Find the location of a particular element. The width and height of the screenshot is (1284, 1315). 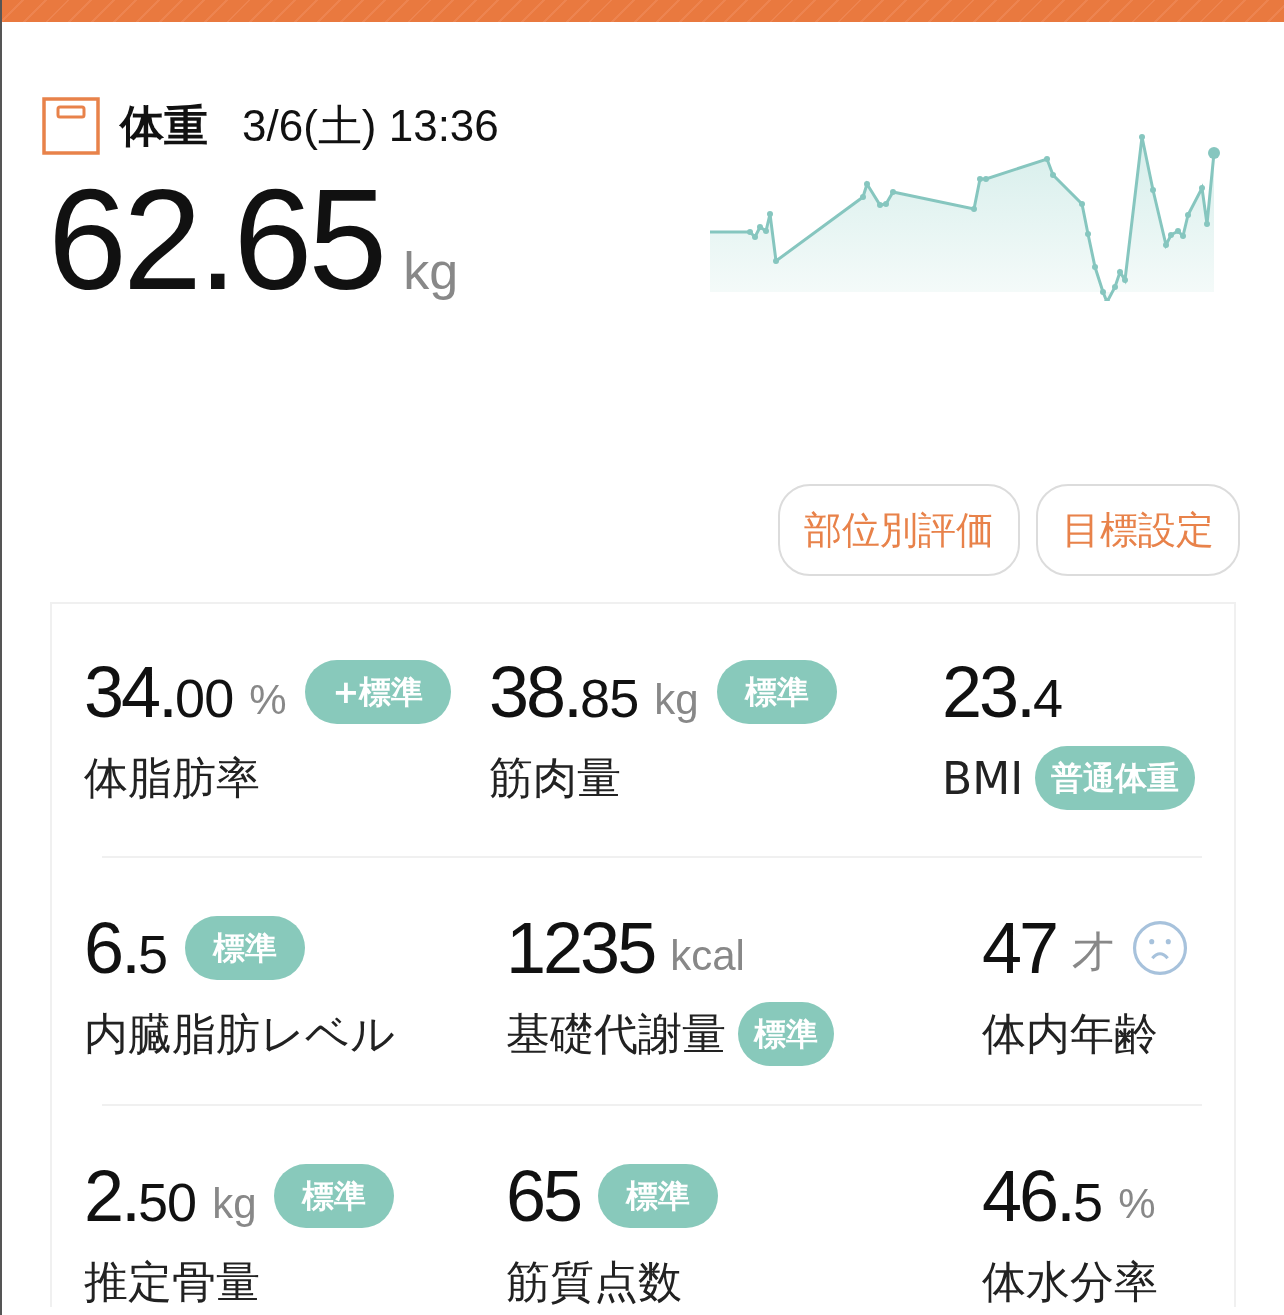

outline-button: 目標設定 is located at coordinates (1138, 530).